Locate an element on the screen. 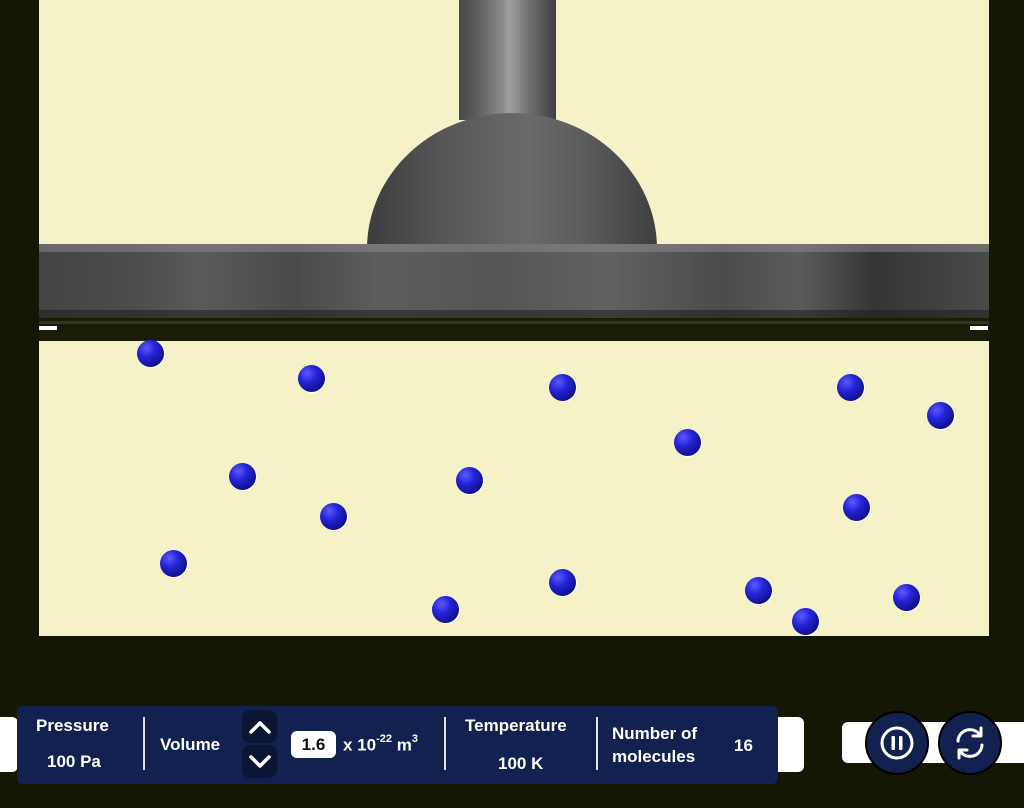  volume-label: Volume is located at coordinates (190, 744).